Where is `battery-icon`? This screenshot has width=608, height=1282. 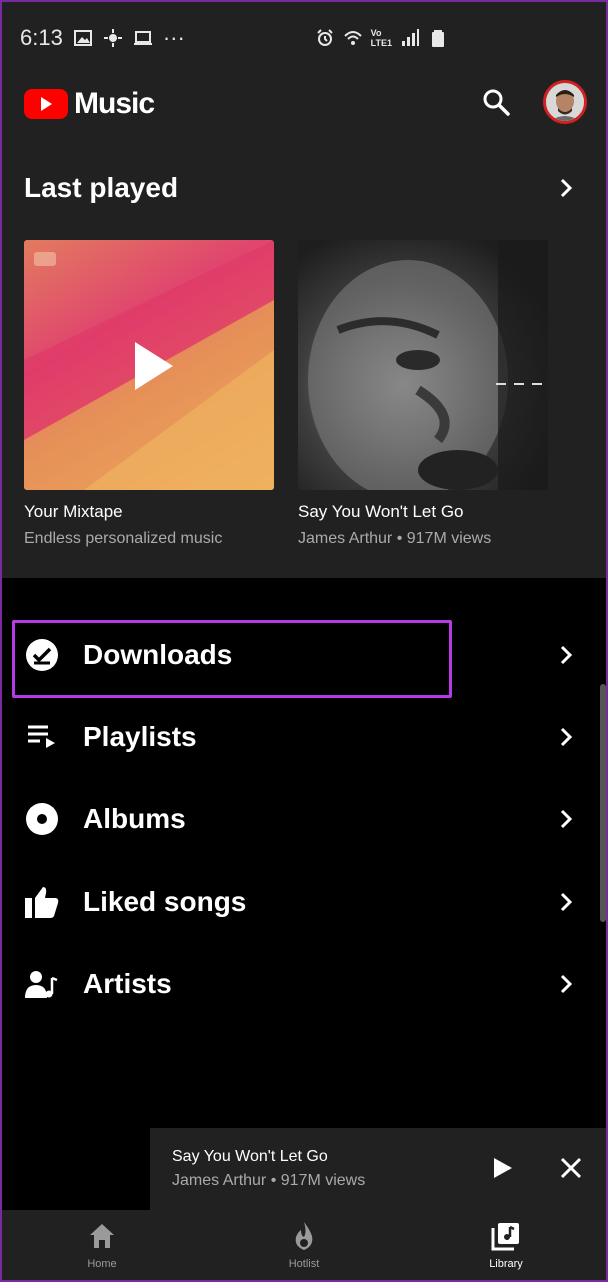
battery-icon is located at coordinates (438, 38).